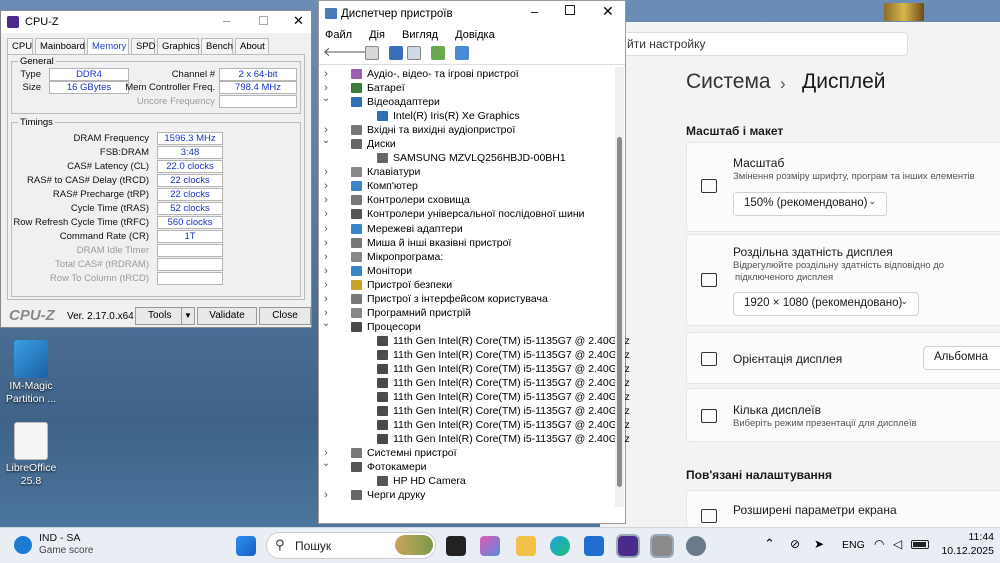  Describe the element at coordinates (60, 46) in the screenshot. I see `tab-mainboard: Mainboard` at that location.